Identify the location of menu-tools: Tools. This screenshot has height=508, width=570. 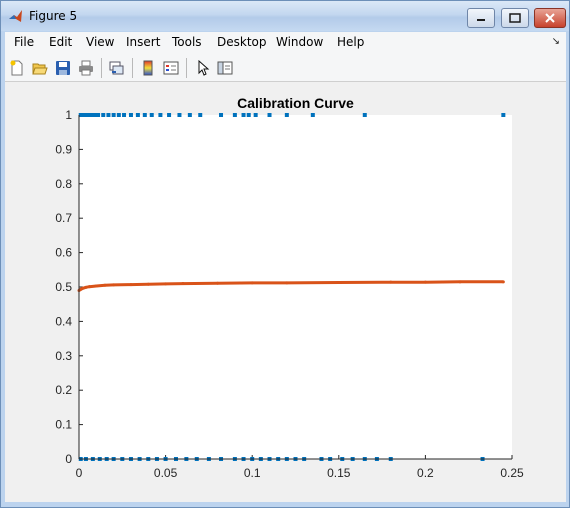
(187, 42).